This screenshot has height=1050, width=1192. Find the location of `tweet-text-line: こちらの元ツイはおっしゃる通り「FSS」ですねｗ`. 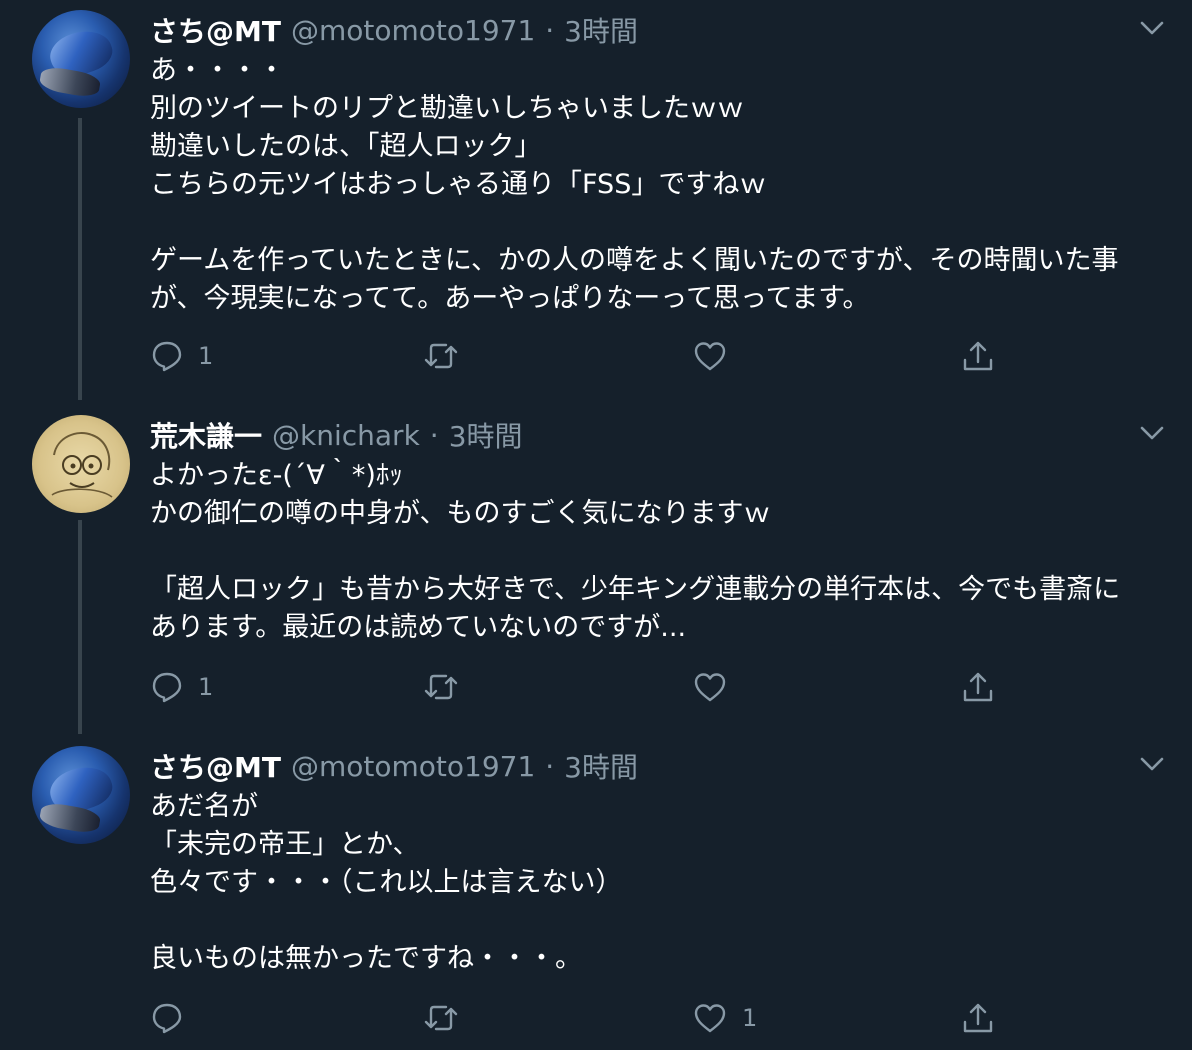

tweet-text-line: こちらの元ツイはおっしゃる通り「FSS」ですねｗ is located at coordinates (458, 184).